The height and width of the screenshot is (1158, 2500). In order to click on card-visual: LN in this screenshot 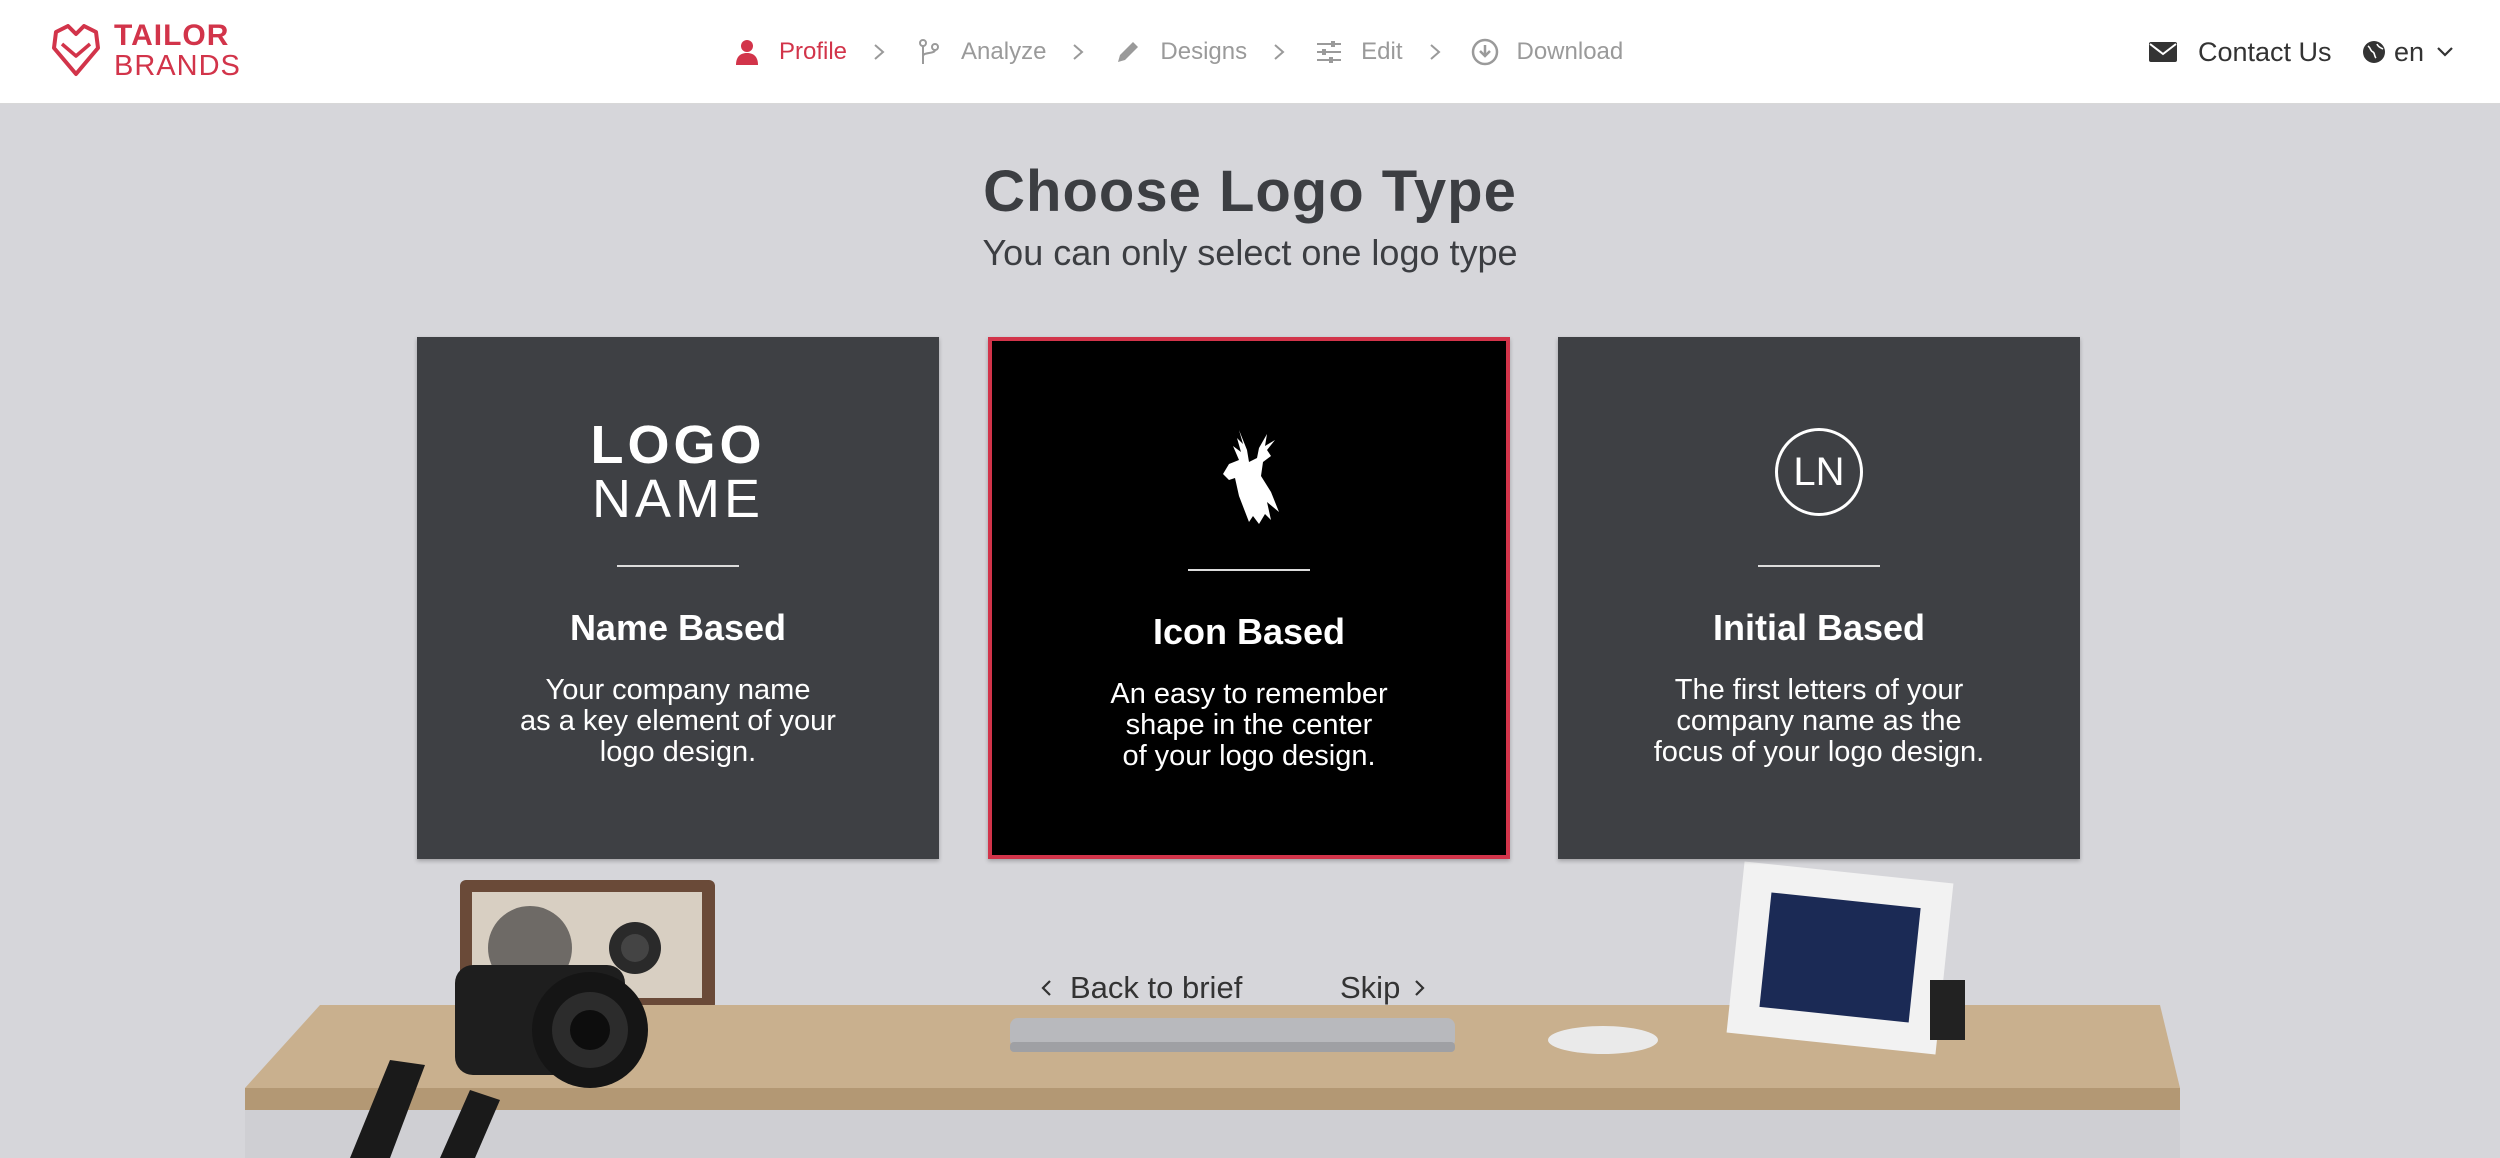, I will do `click(1819, 472)`.